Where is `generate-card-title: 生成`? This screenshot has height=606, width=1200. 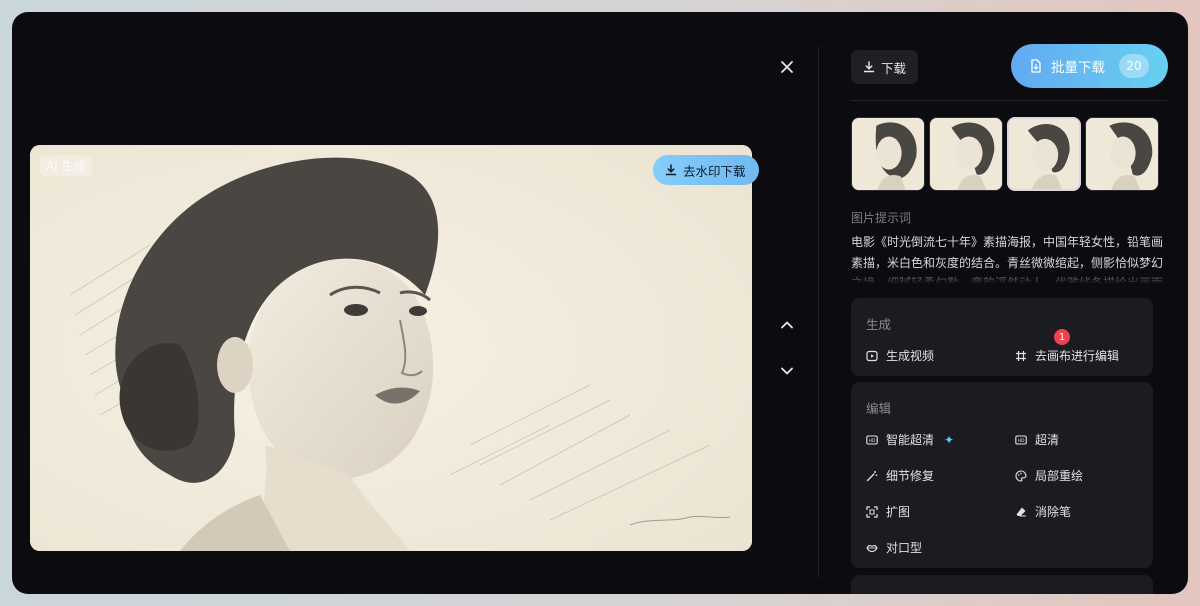 generate-card-title: 生成 is located at coordinates (879, 324).